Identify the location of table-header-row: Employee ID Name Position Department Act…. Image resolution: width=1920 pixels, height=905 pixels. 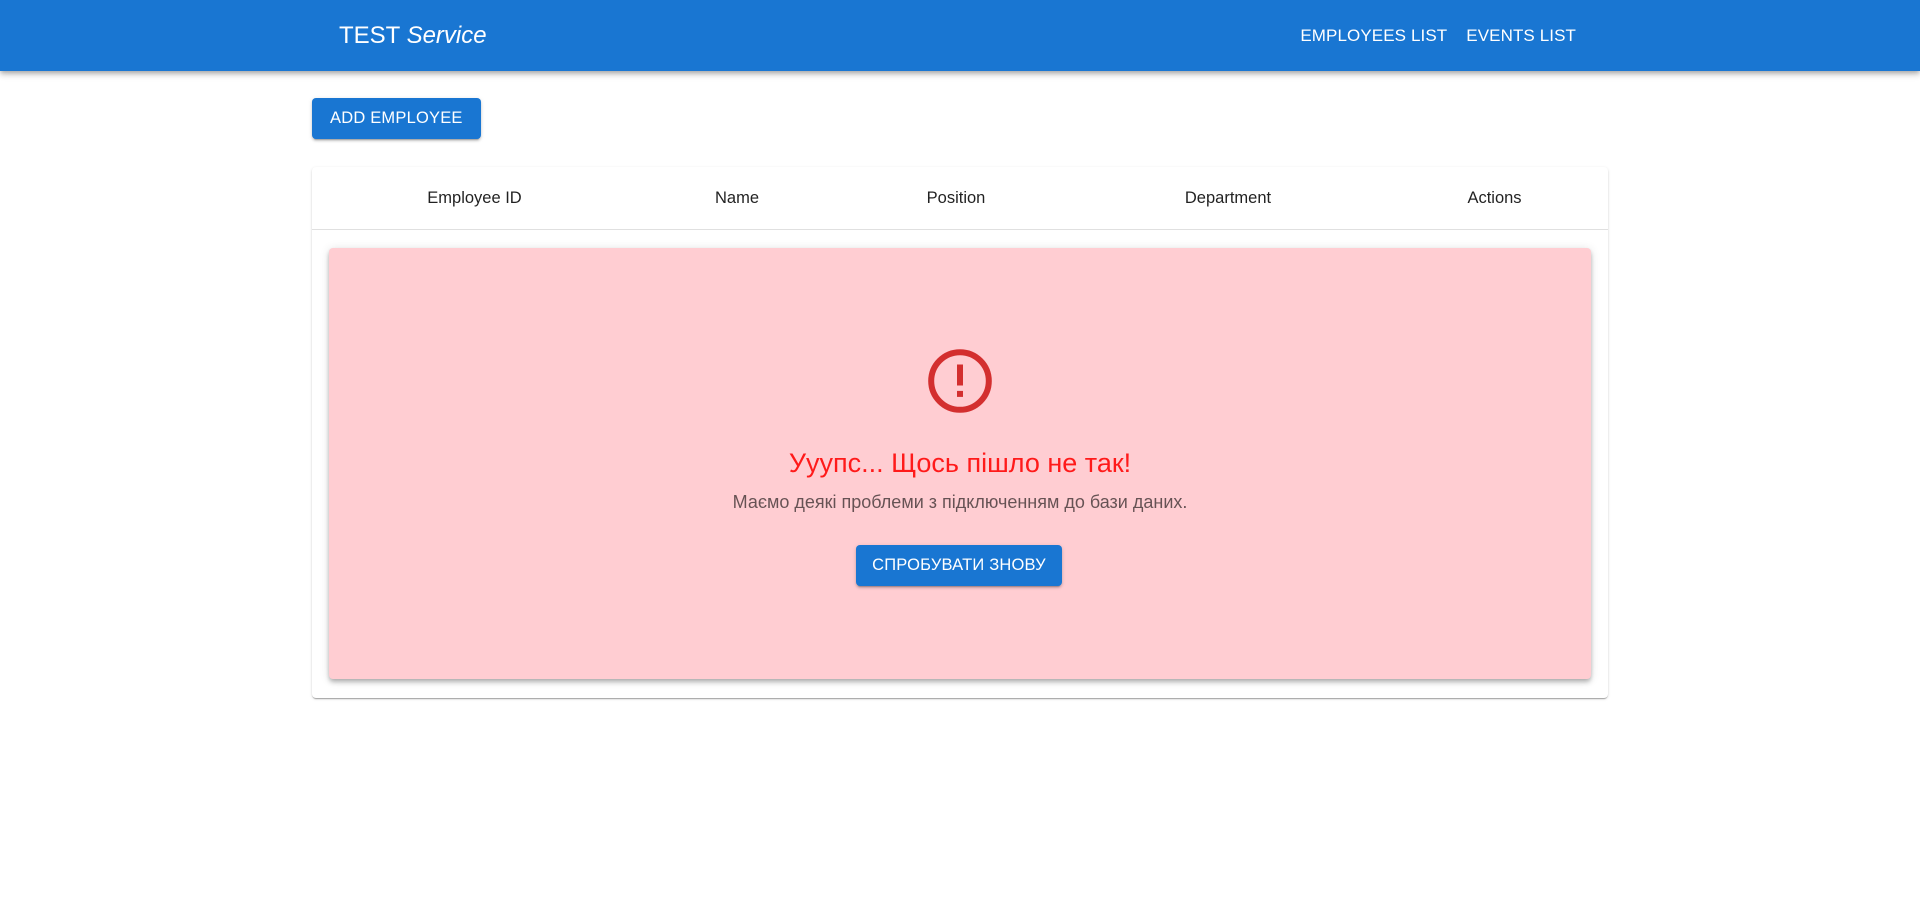
(960, 198).